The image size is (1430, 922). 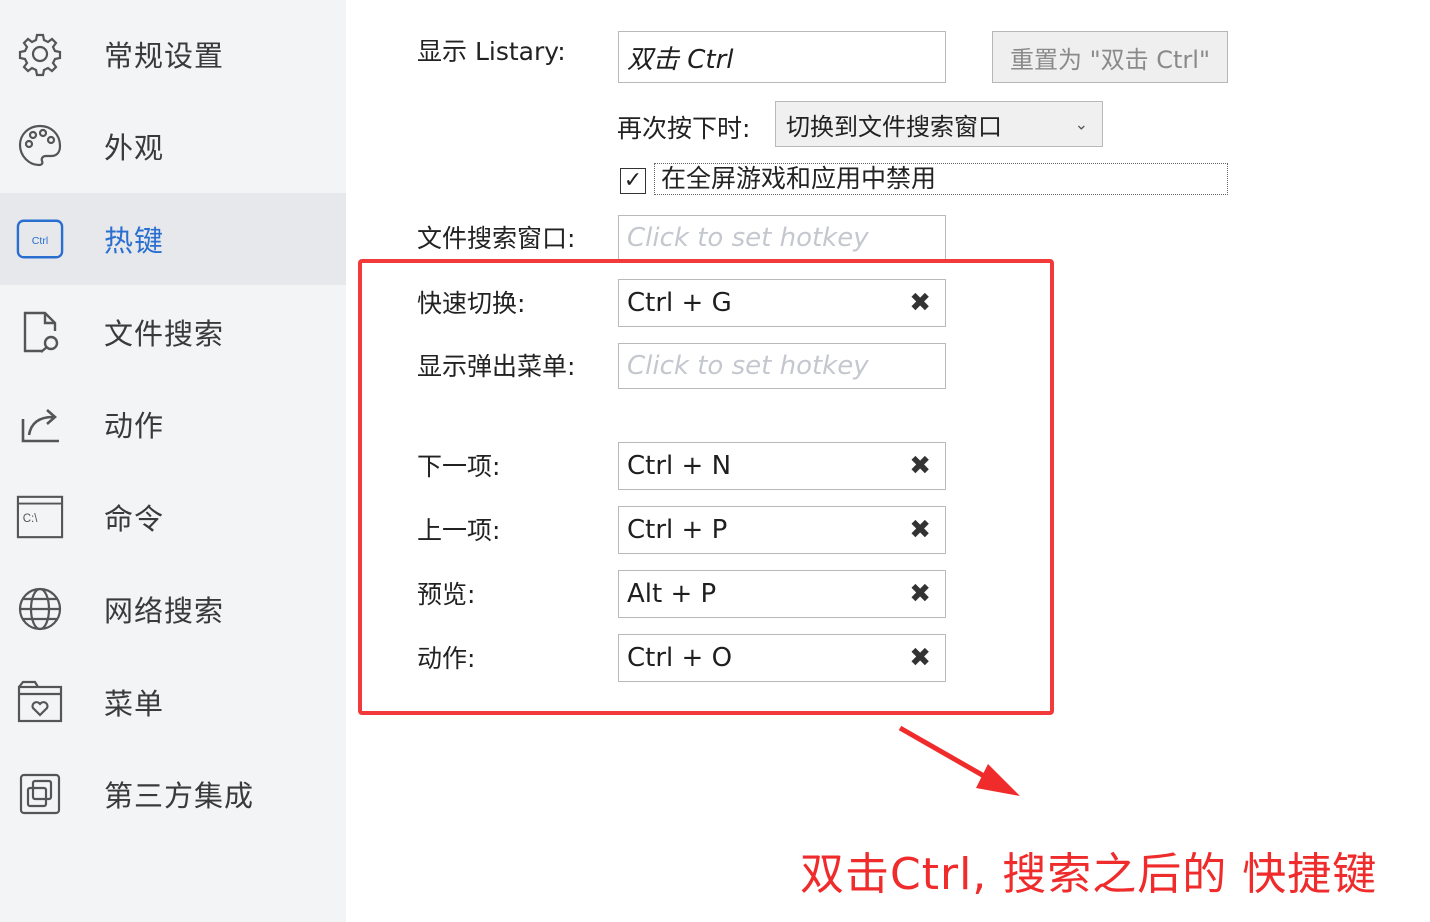 I want to click on file-search-icon, so click(x=40, y=332).